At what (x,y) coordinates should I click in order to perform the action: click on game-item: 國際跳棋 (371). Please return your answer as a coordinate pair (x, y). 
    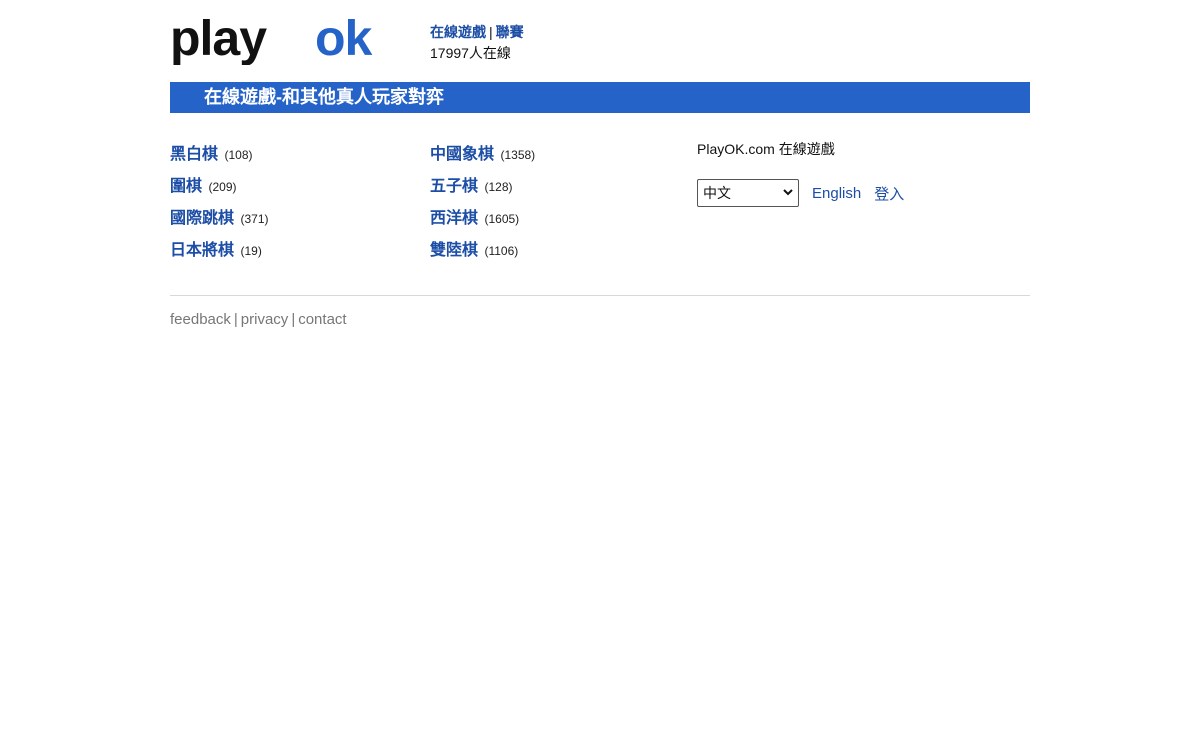
    Looking at the image, I should click on (219, 223).